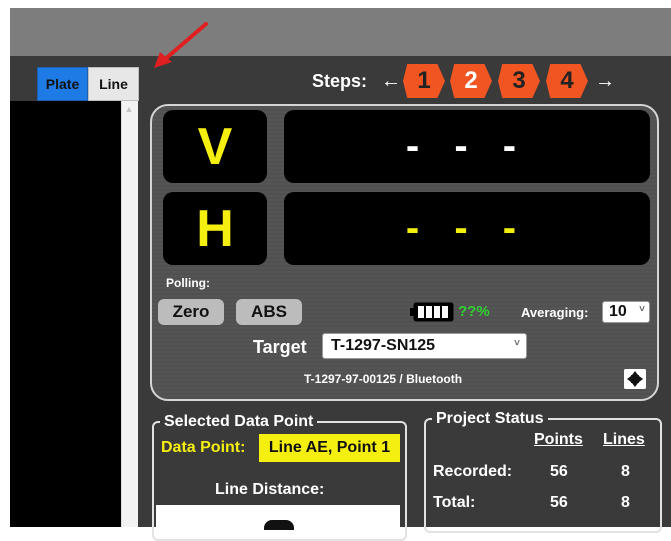 This screenshot has width=671, height=541. I want to click on total-lines: 8, so click(625, 502).